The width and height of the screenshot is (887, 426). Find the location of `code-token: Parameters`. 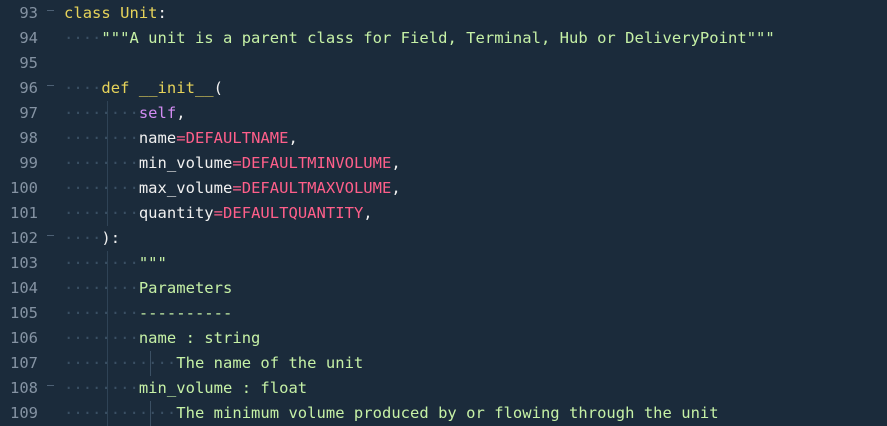

code-token: Parameters is located at coordinates (185, 288).